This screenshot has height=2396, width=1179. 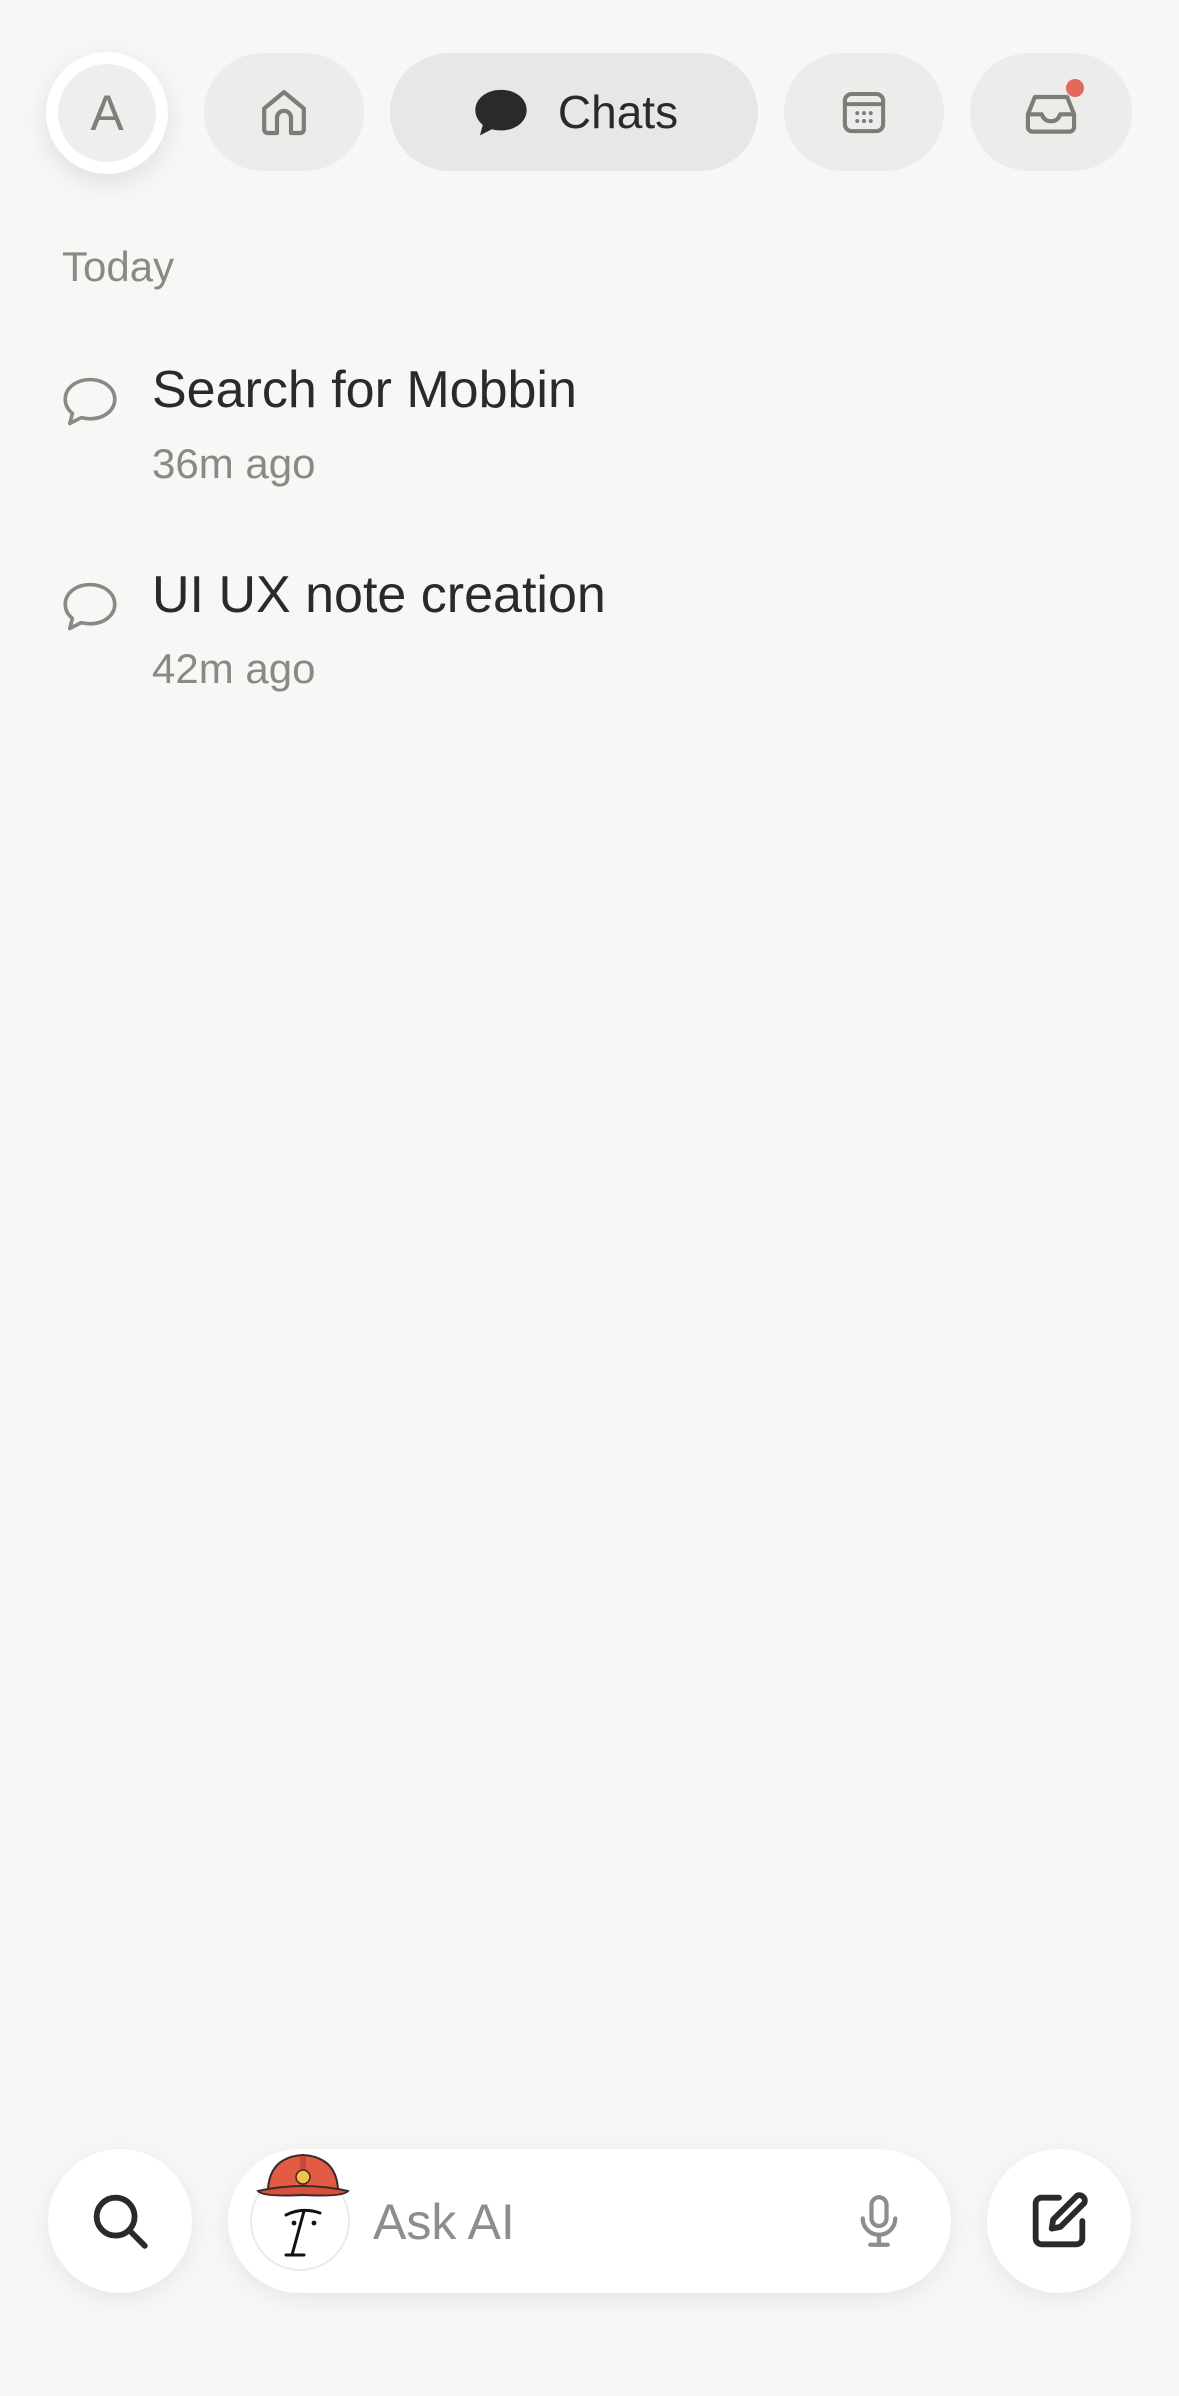 I want to click on ask-ai-input: Ask AI, so click(x=589, y=2221).